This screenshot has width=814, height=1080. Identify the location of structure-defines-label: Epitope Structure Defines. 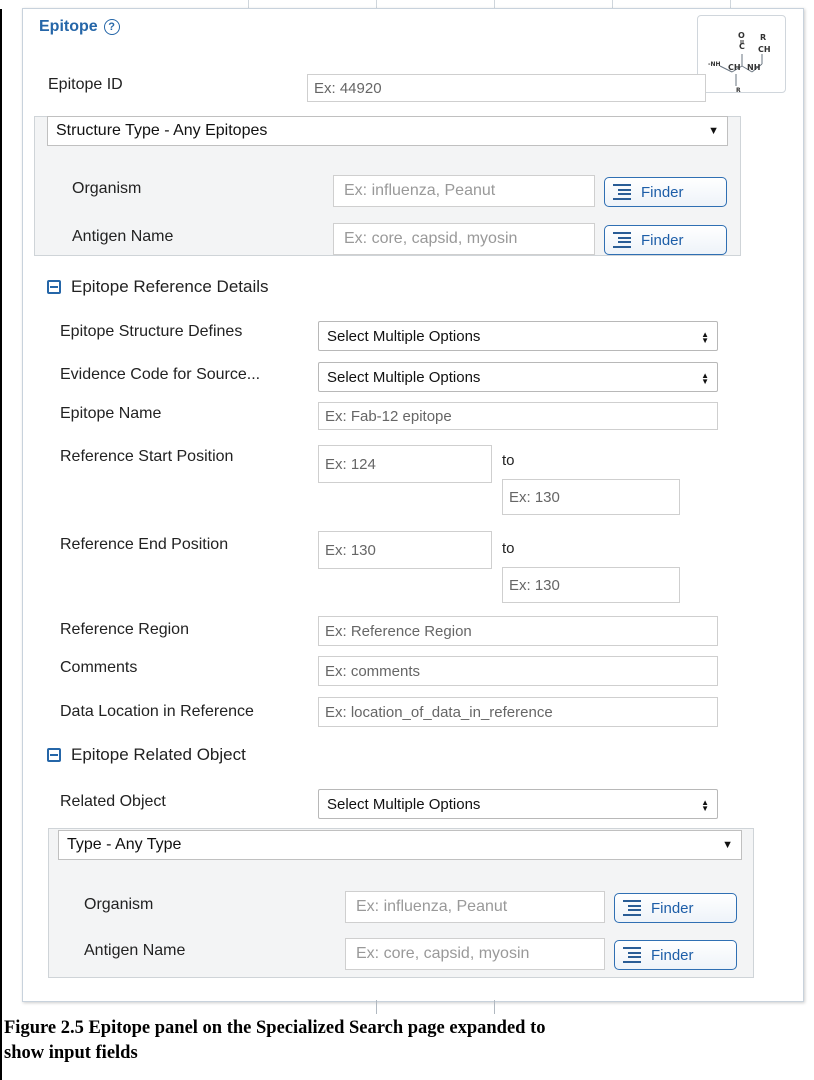
(151, 331).